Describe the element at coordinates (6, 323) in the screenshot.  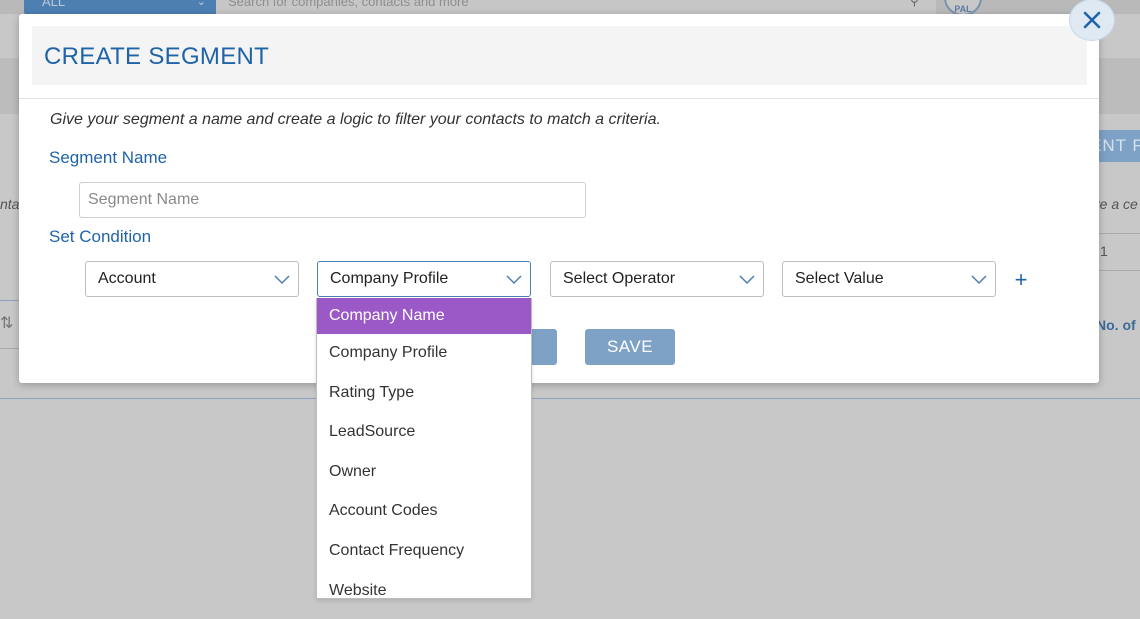
I see `sort-icon: ⇅` at that location.